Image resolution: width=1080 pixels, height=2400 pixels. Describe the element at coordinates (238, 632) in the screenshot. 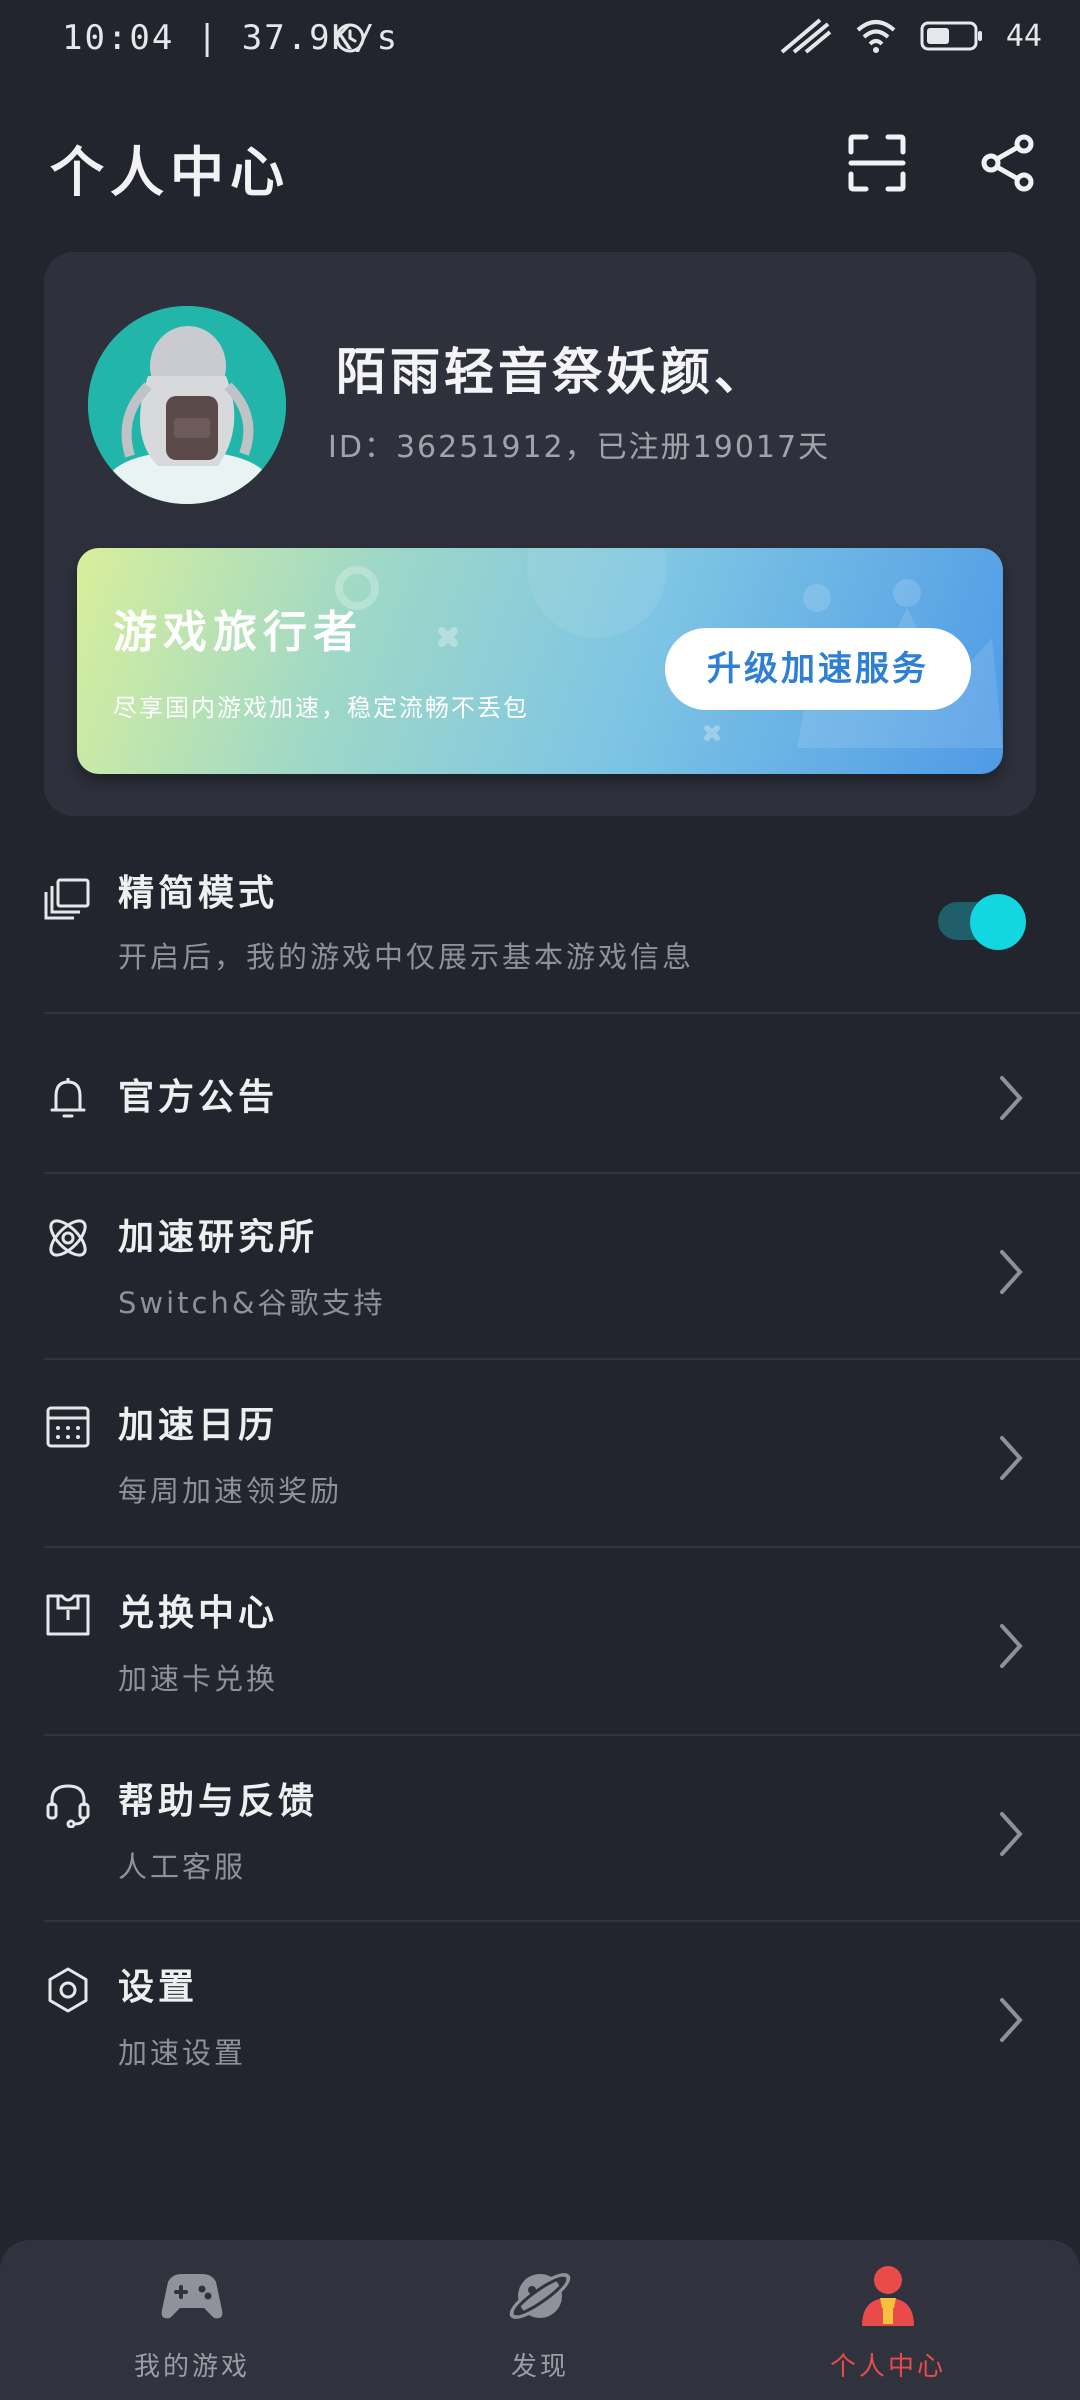

I see `vip-title: 游戏旅行者` at that location.